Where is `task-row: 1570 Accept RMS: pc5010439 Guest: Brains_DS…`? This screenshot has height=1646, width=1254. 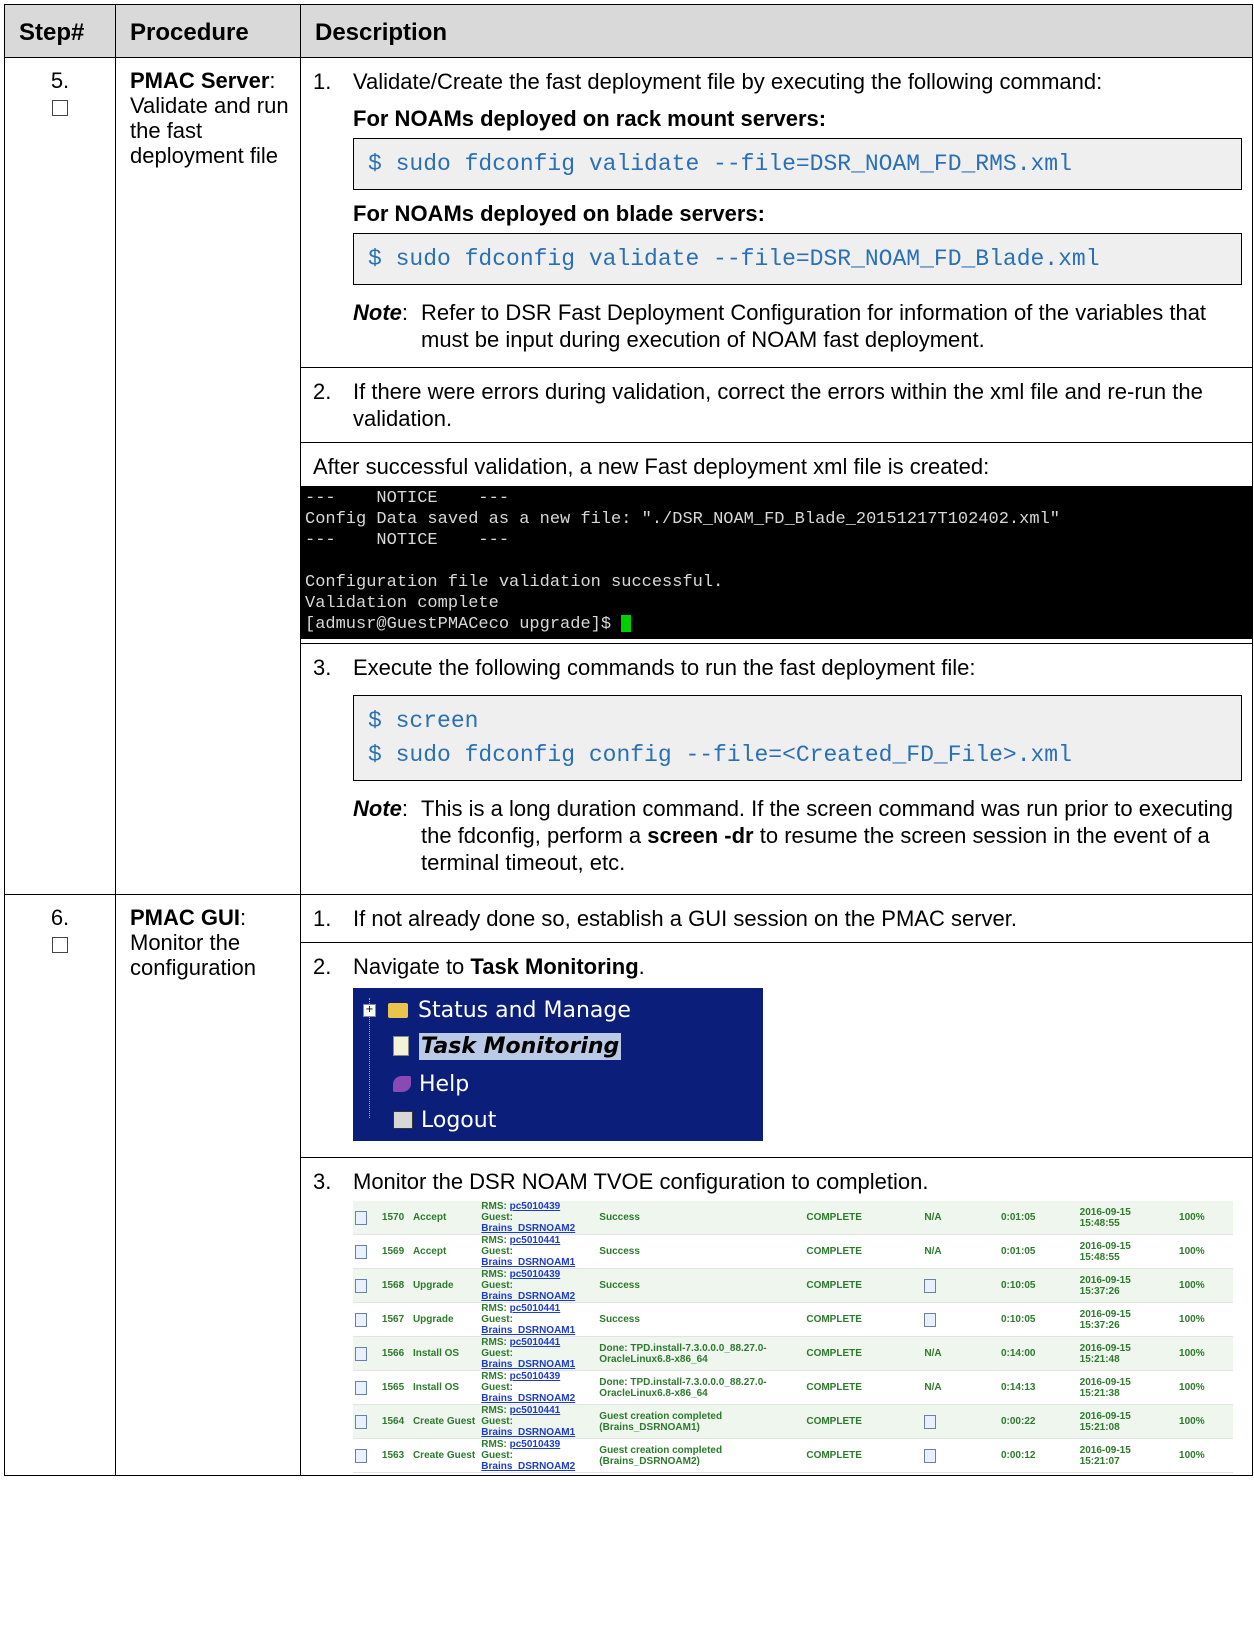
task-row: 1570 Accept RMS: pc5010439 Guest: Brains_DS… is located at coordinates (793, 1218).